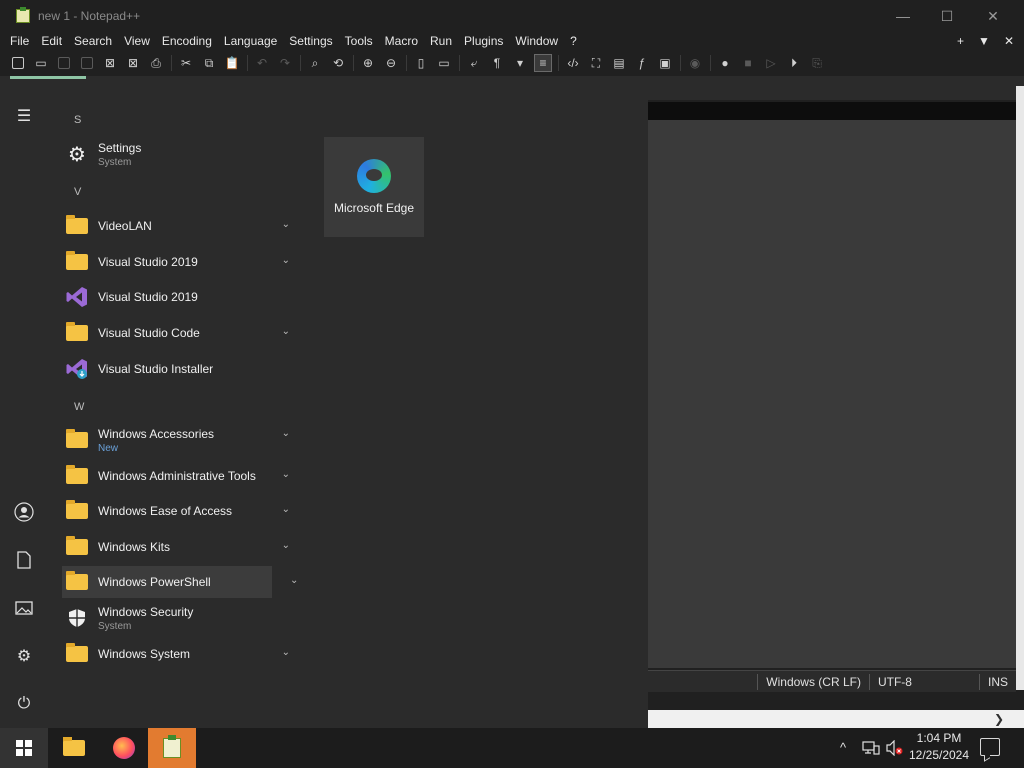 This screenshot has height=768, width=1024. I want to click on menu-plugins: Plugins, so click(483, 41).